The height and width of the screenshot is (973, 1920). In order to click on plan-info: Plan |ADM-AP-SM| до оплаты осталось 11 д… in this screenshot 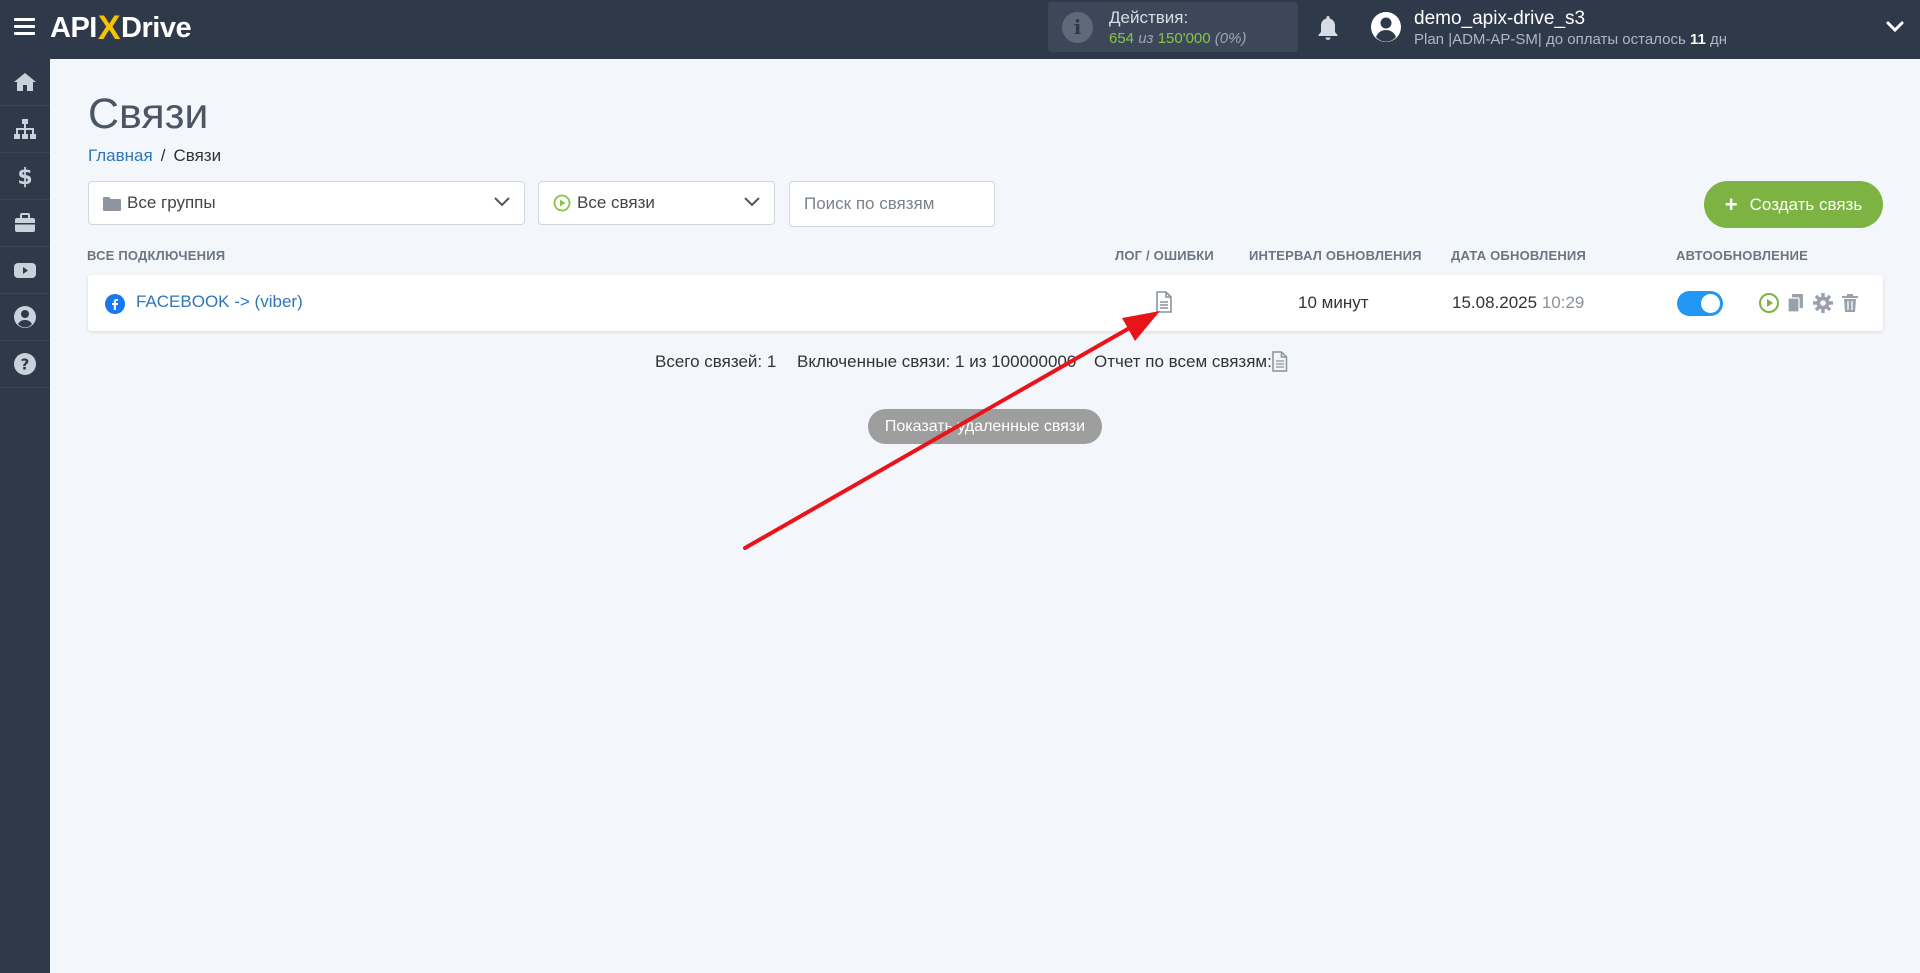, I will do `click(1571, 39)`.